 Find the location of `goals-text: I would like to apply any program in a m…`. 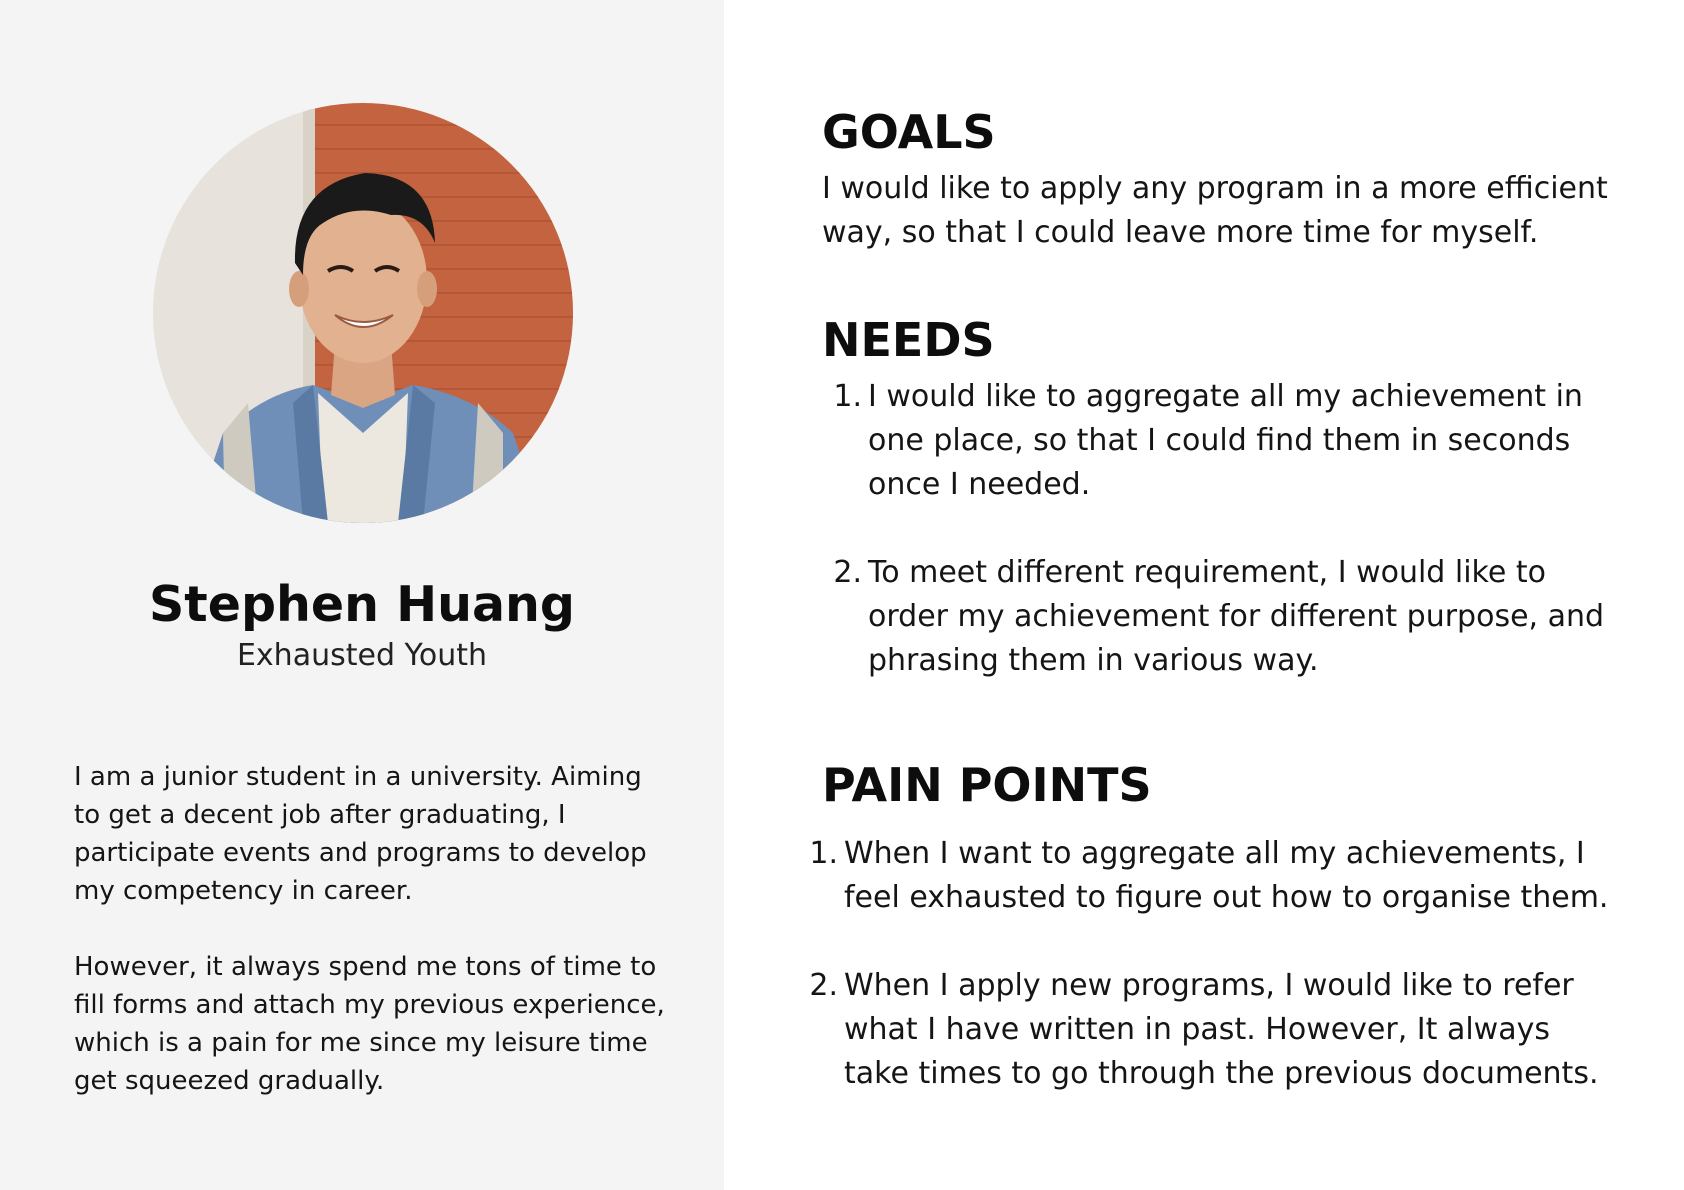

goals-text: I would like to apply any program in a m… is located at coordinates (1215, 210).